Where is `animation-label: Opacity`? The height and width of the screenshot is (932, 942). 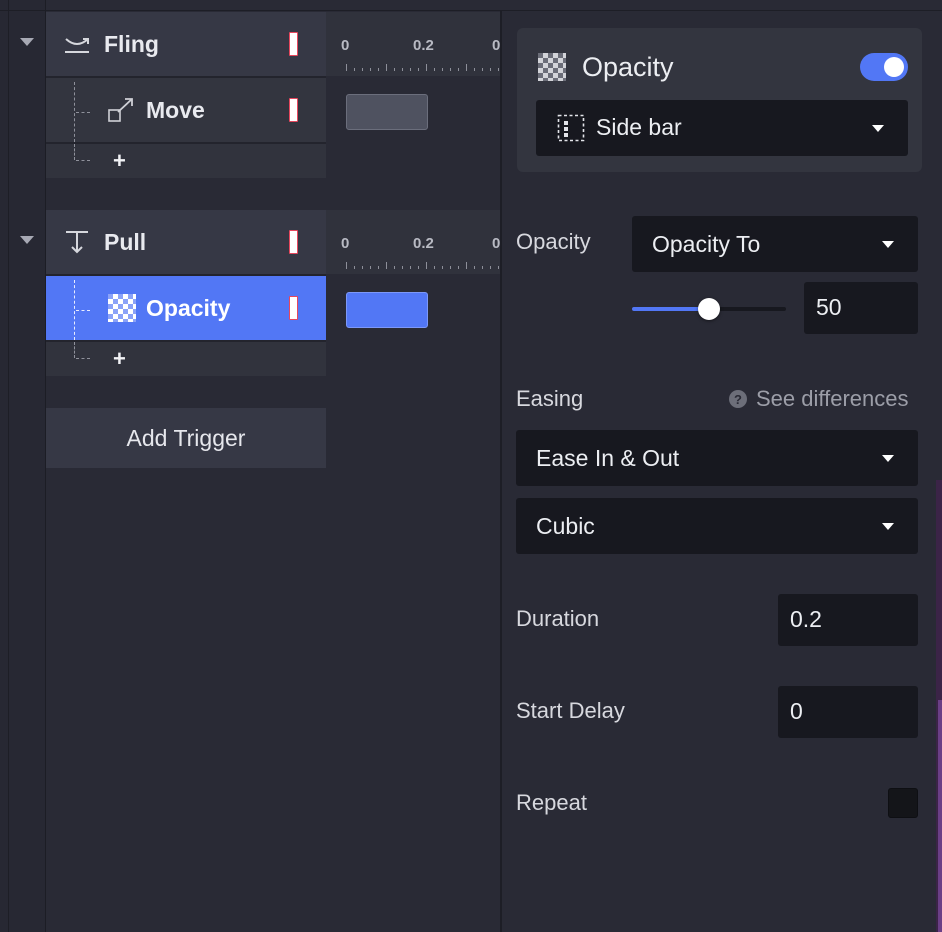
animation-label: Opacity is located at coordinates (188, 307).